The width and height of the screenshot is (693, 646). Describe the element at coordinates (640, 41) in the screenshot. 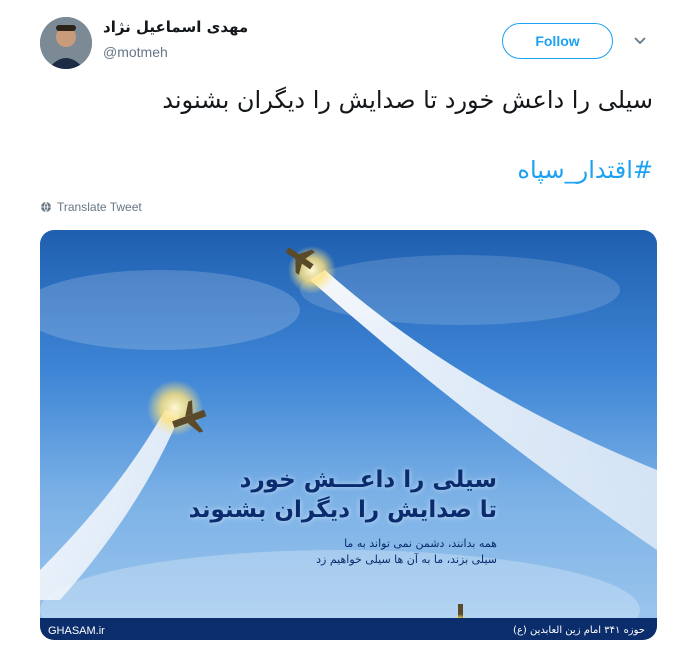

I see `chevron-down-icon` at that location.